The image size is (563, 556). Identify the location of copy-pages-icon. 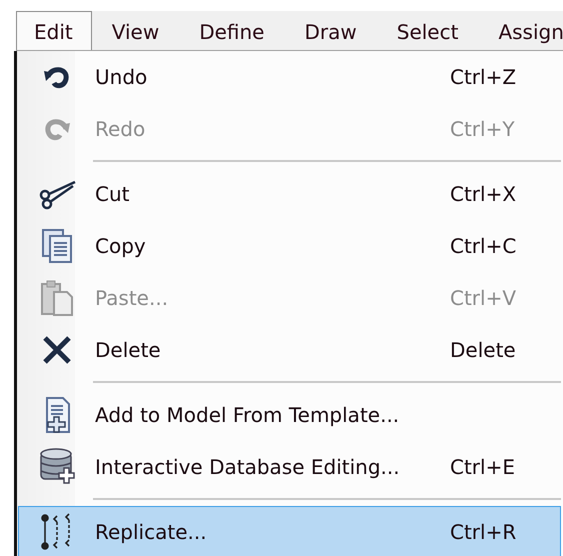
(57, 246).